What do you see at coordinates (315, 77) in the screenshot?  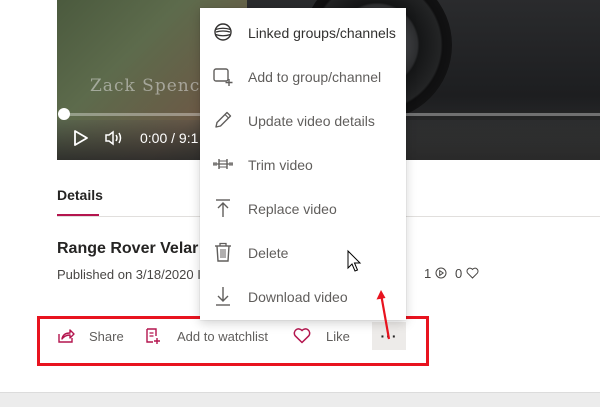 I see `menu-item-label: Add to group/channel` at bounding box center [315, 77].